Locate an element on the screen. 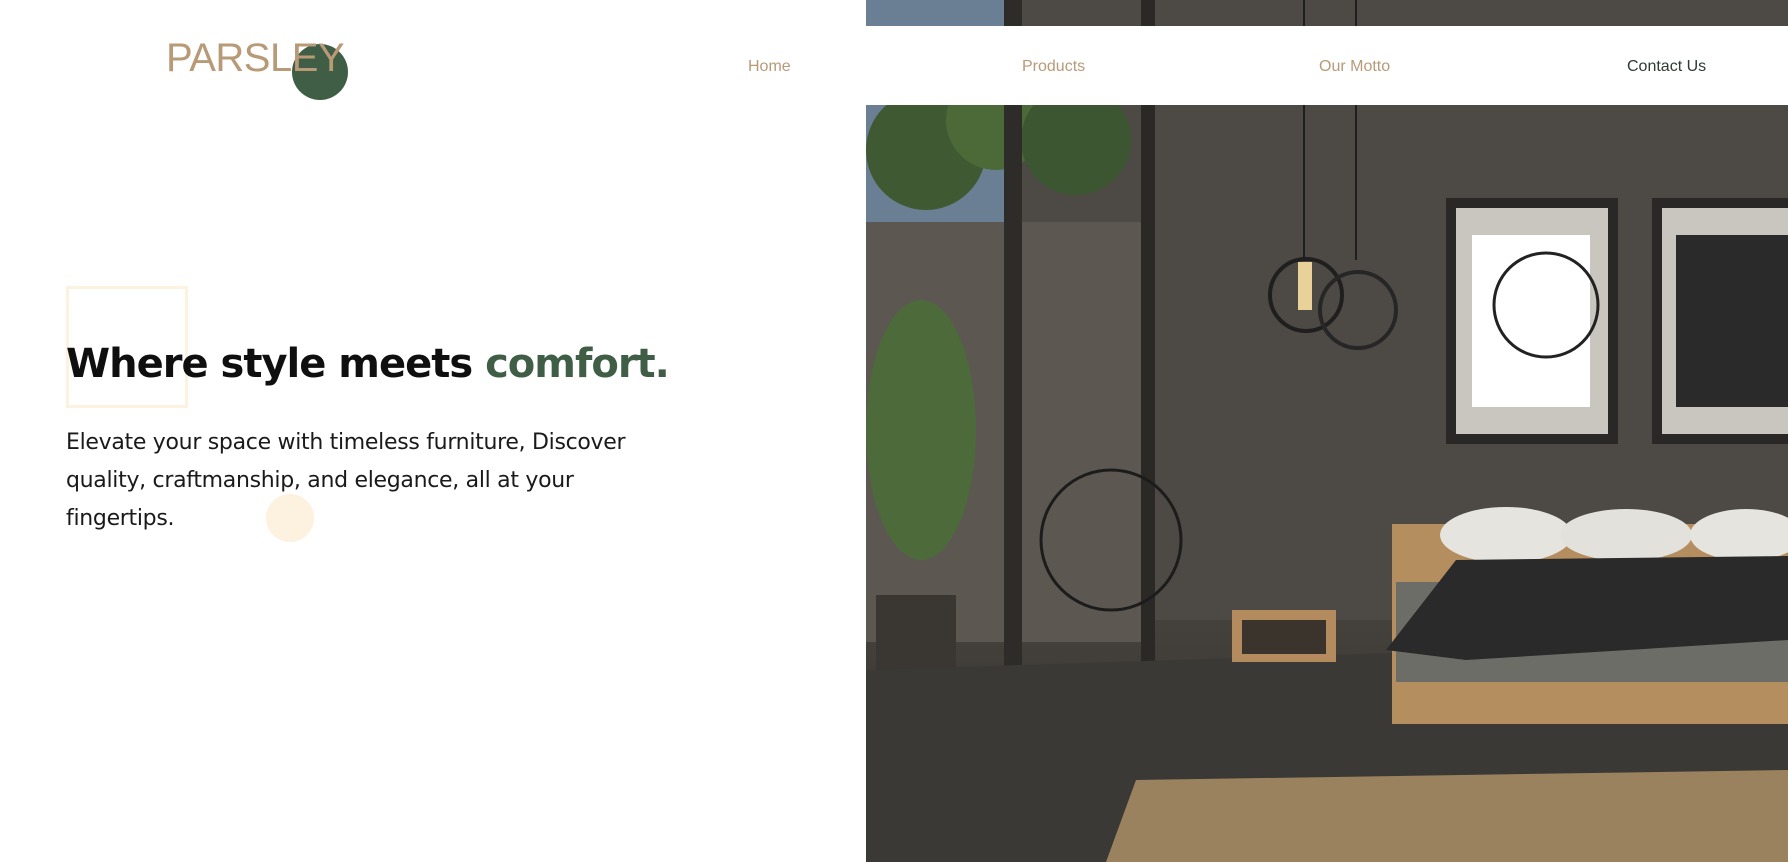 The width and height of the screenshot is (1788, 862). nav-products: Products is located at coordinates (1053, 67).